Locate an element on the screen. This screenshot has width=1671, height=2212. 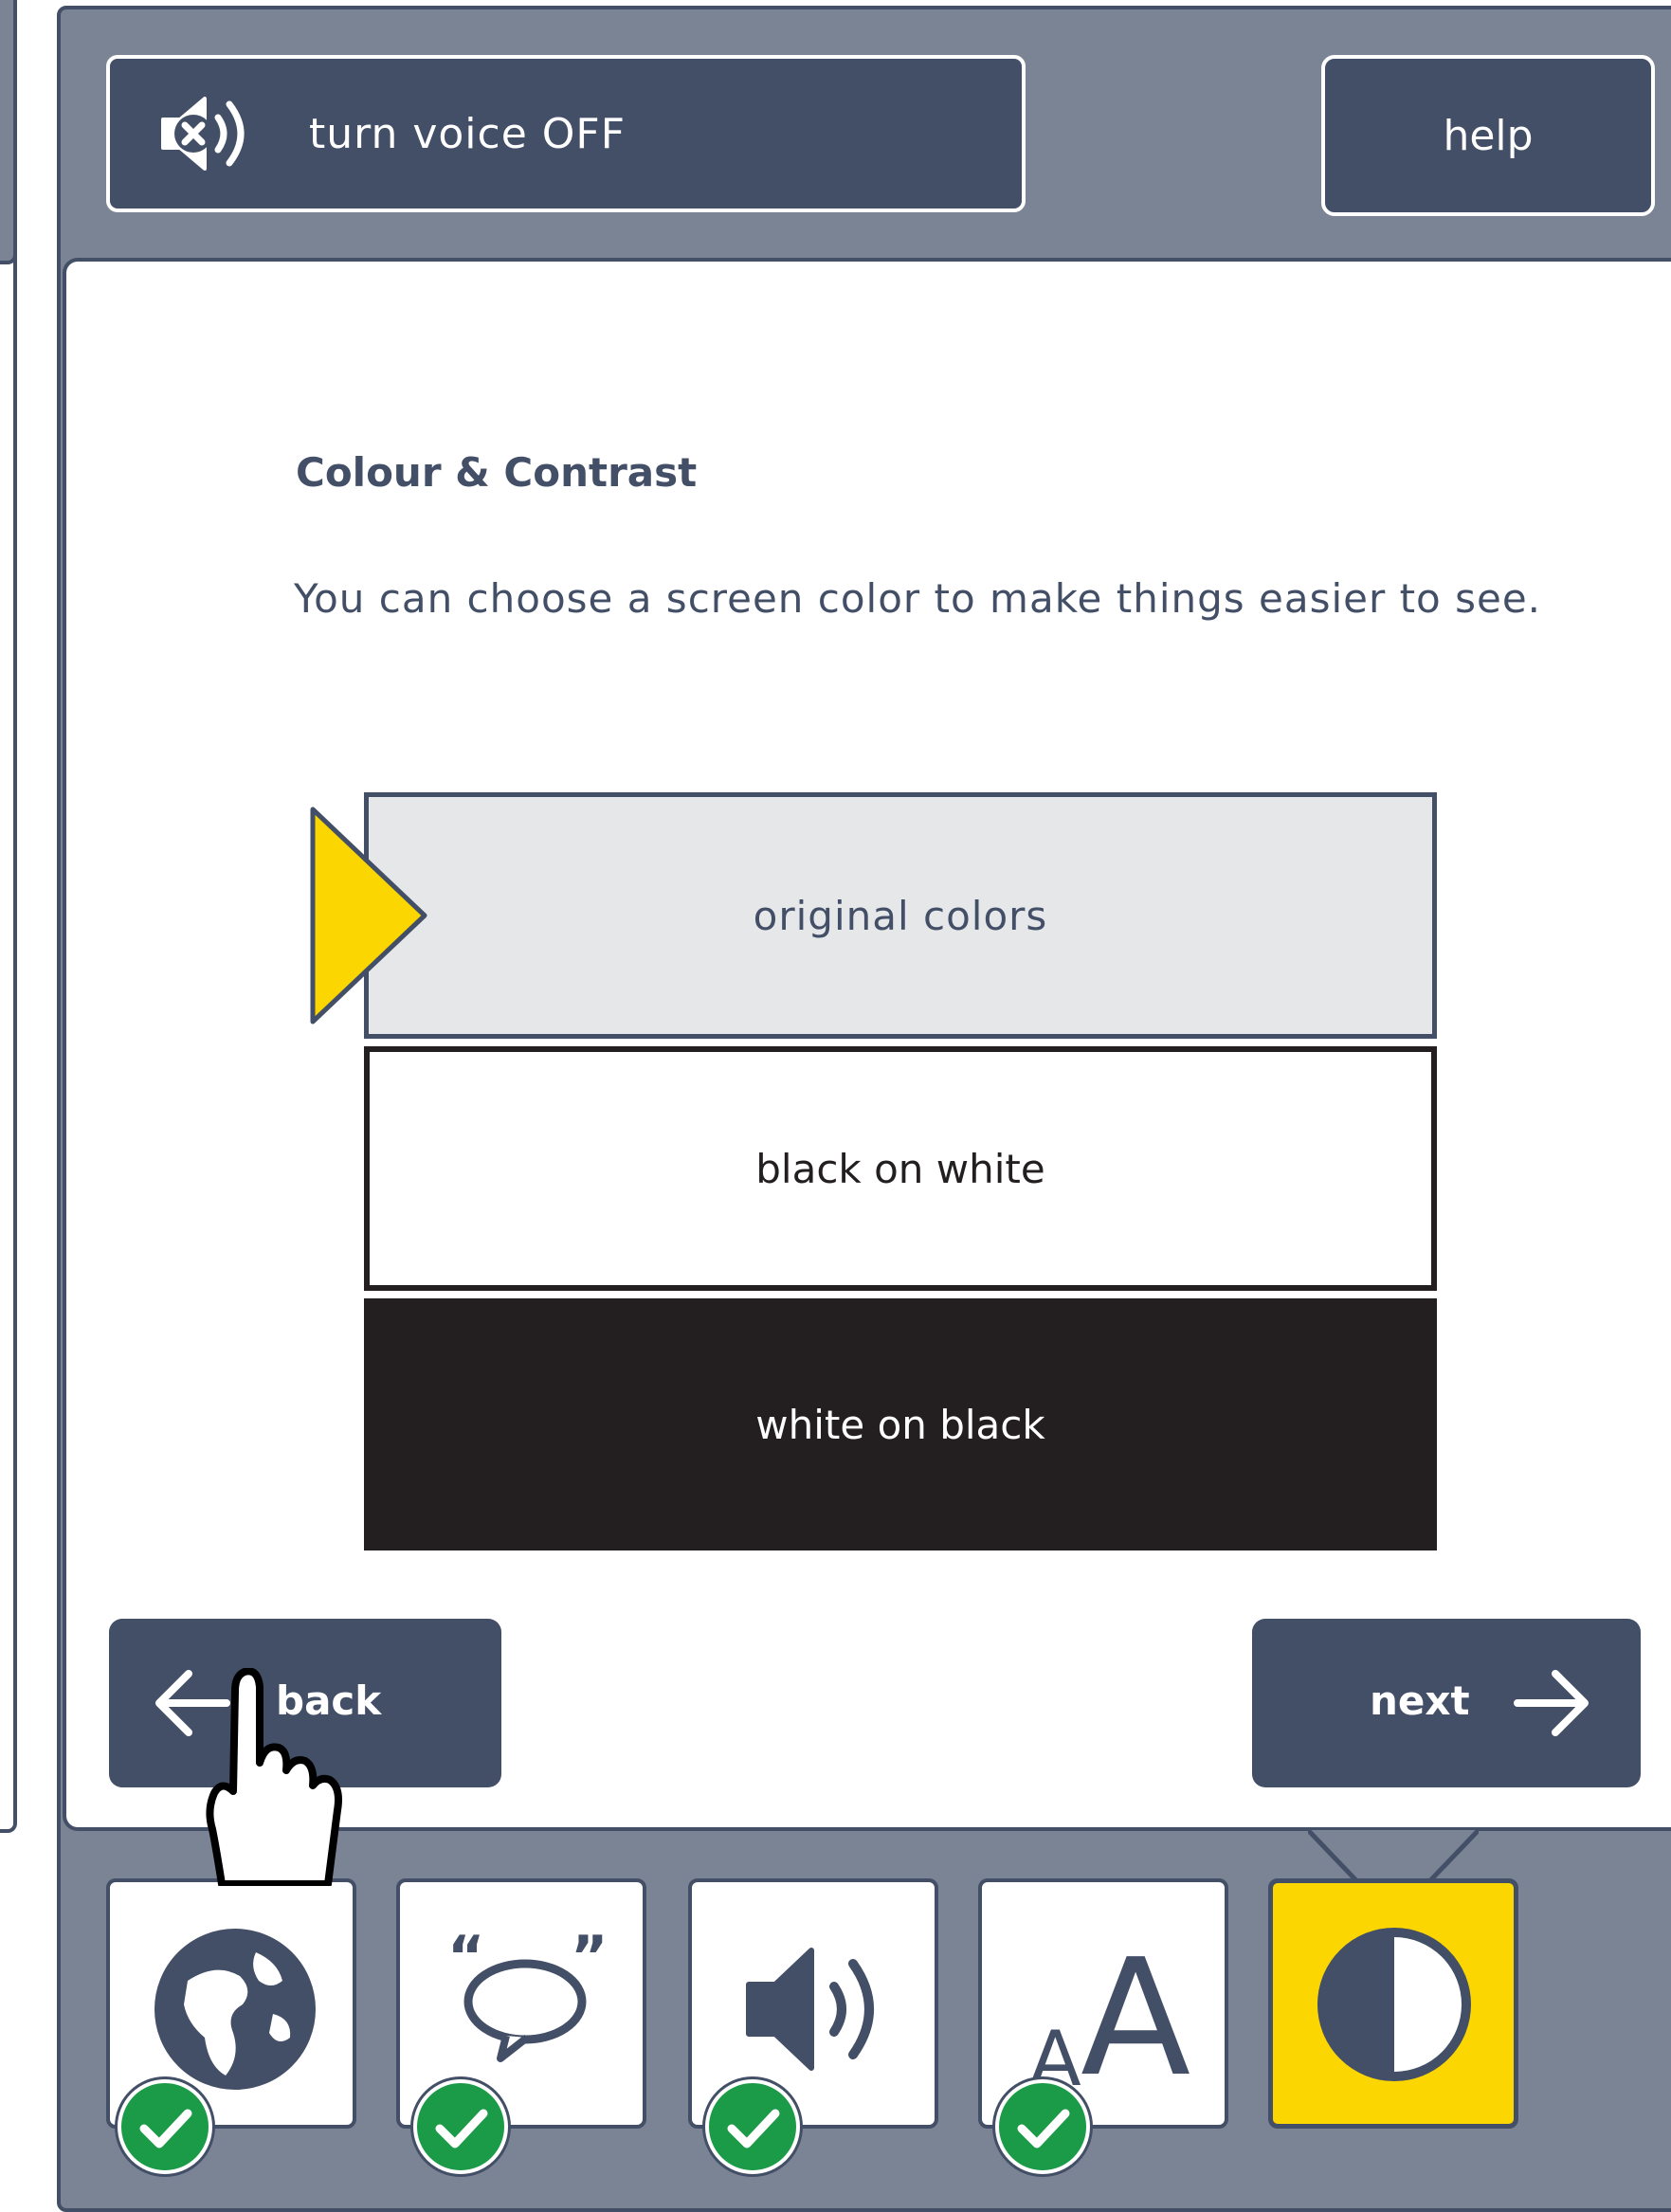
tab-colour-contrast is located at coordinates (1393, 2003).